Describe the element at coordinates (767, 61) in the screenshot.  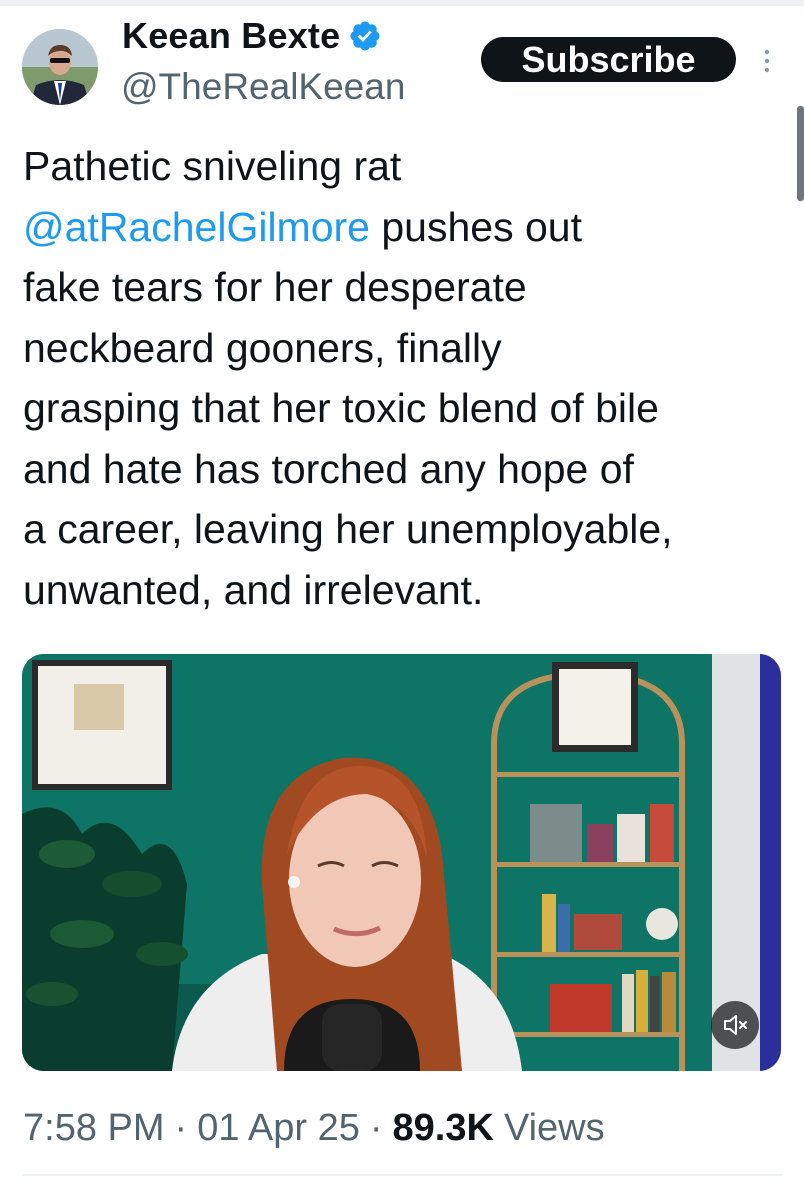
I see `more-vertical-icon` at that location.